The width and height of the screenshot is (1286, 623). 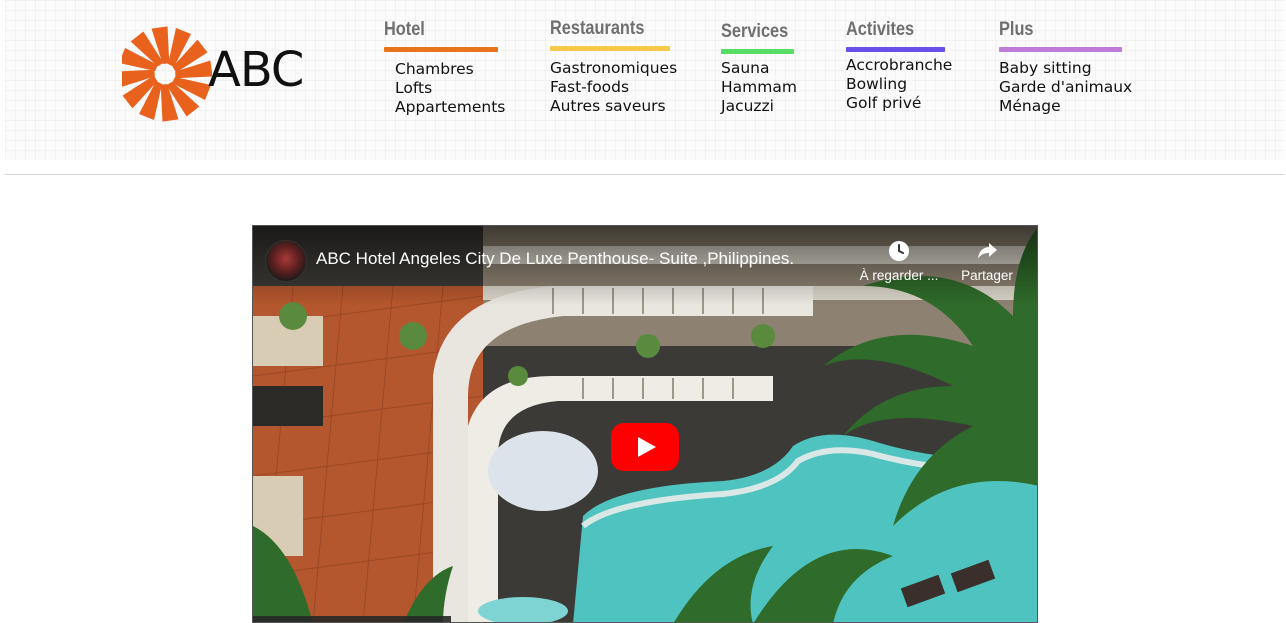 I want to click on menu-item-baby-sitting: Baby sitting, so click(x=1065, y=68).